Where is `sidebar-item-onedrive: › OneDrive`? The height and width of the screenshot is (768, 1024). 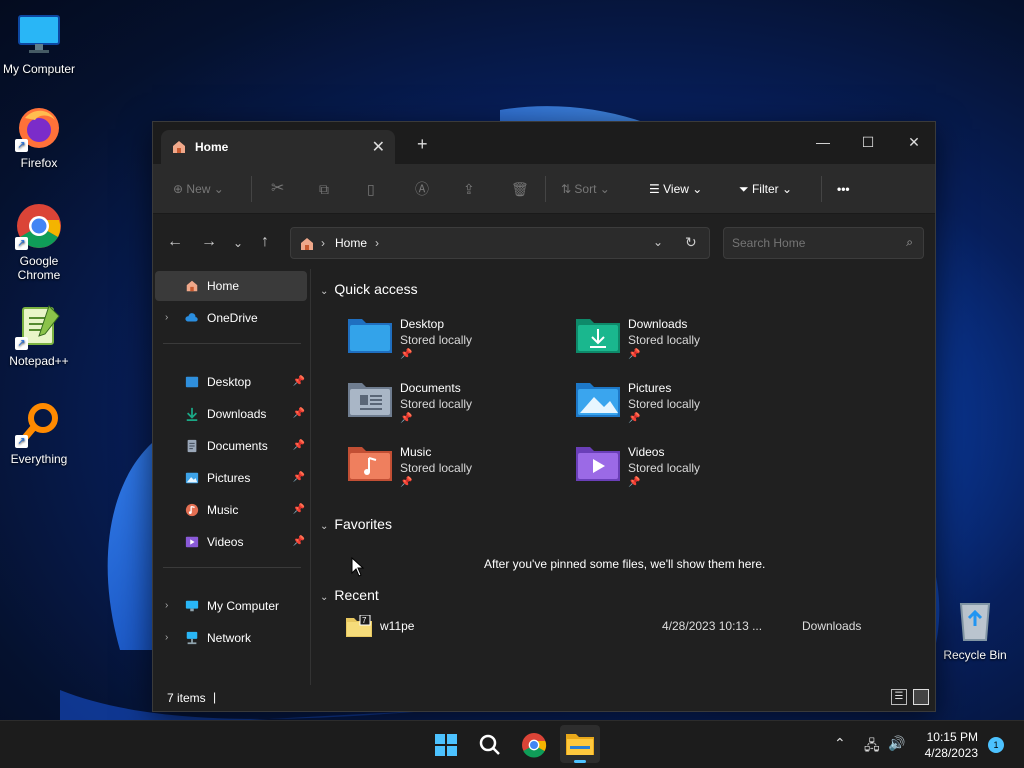 sidebar-item-onedrive: › OneDrive is located at coordinates (231, 318).